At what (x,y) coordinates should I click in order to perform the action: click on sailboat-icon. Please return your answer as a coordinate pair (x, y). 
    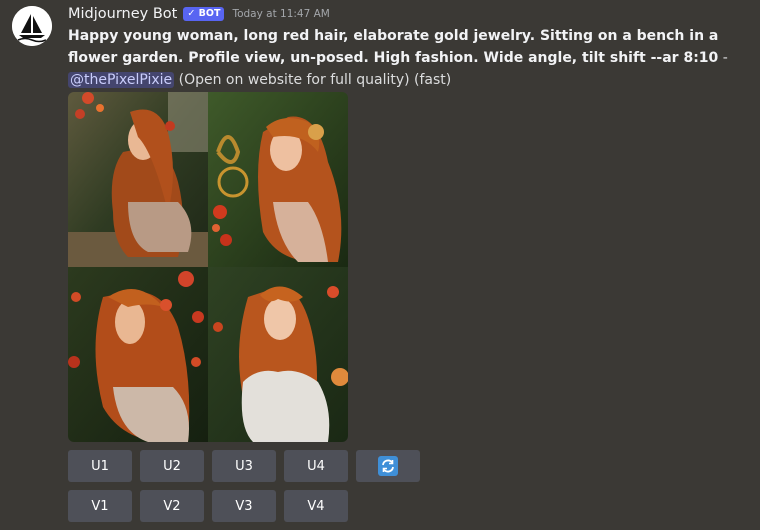
    Looking at the image, I should click on (32, 26).